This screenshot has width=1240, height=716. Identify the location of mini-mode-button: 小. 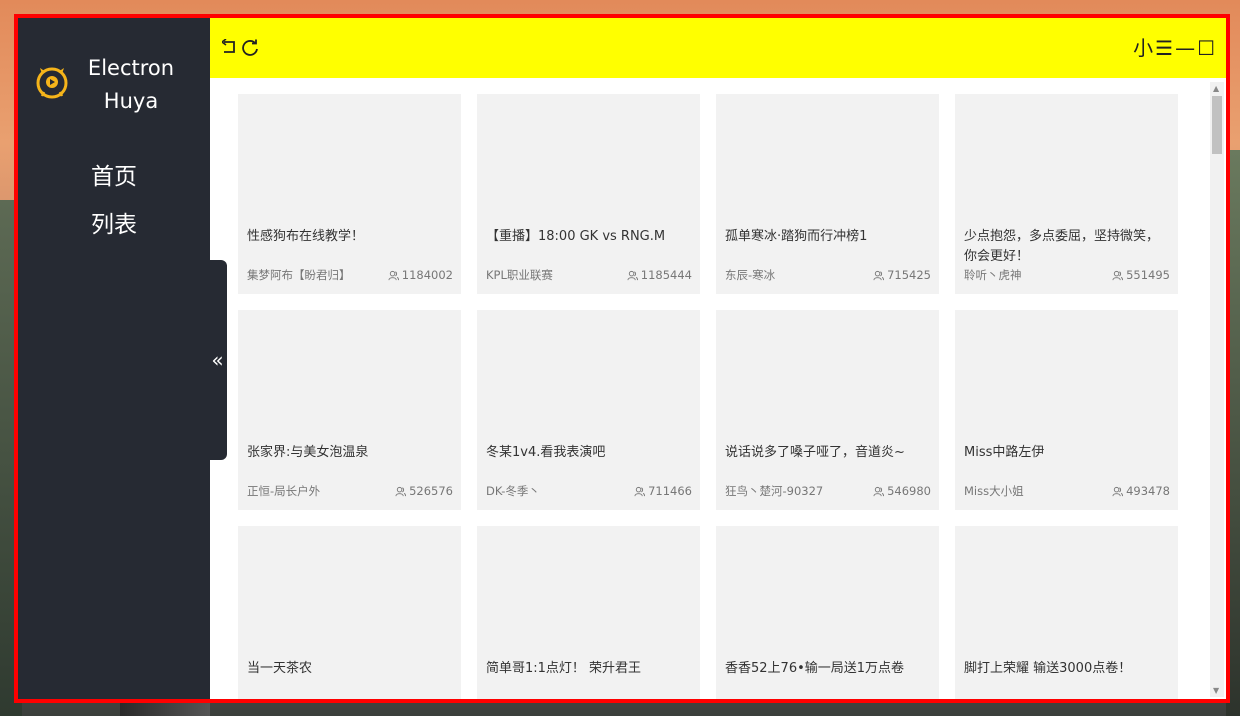
(1143, 48).